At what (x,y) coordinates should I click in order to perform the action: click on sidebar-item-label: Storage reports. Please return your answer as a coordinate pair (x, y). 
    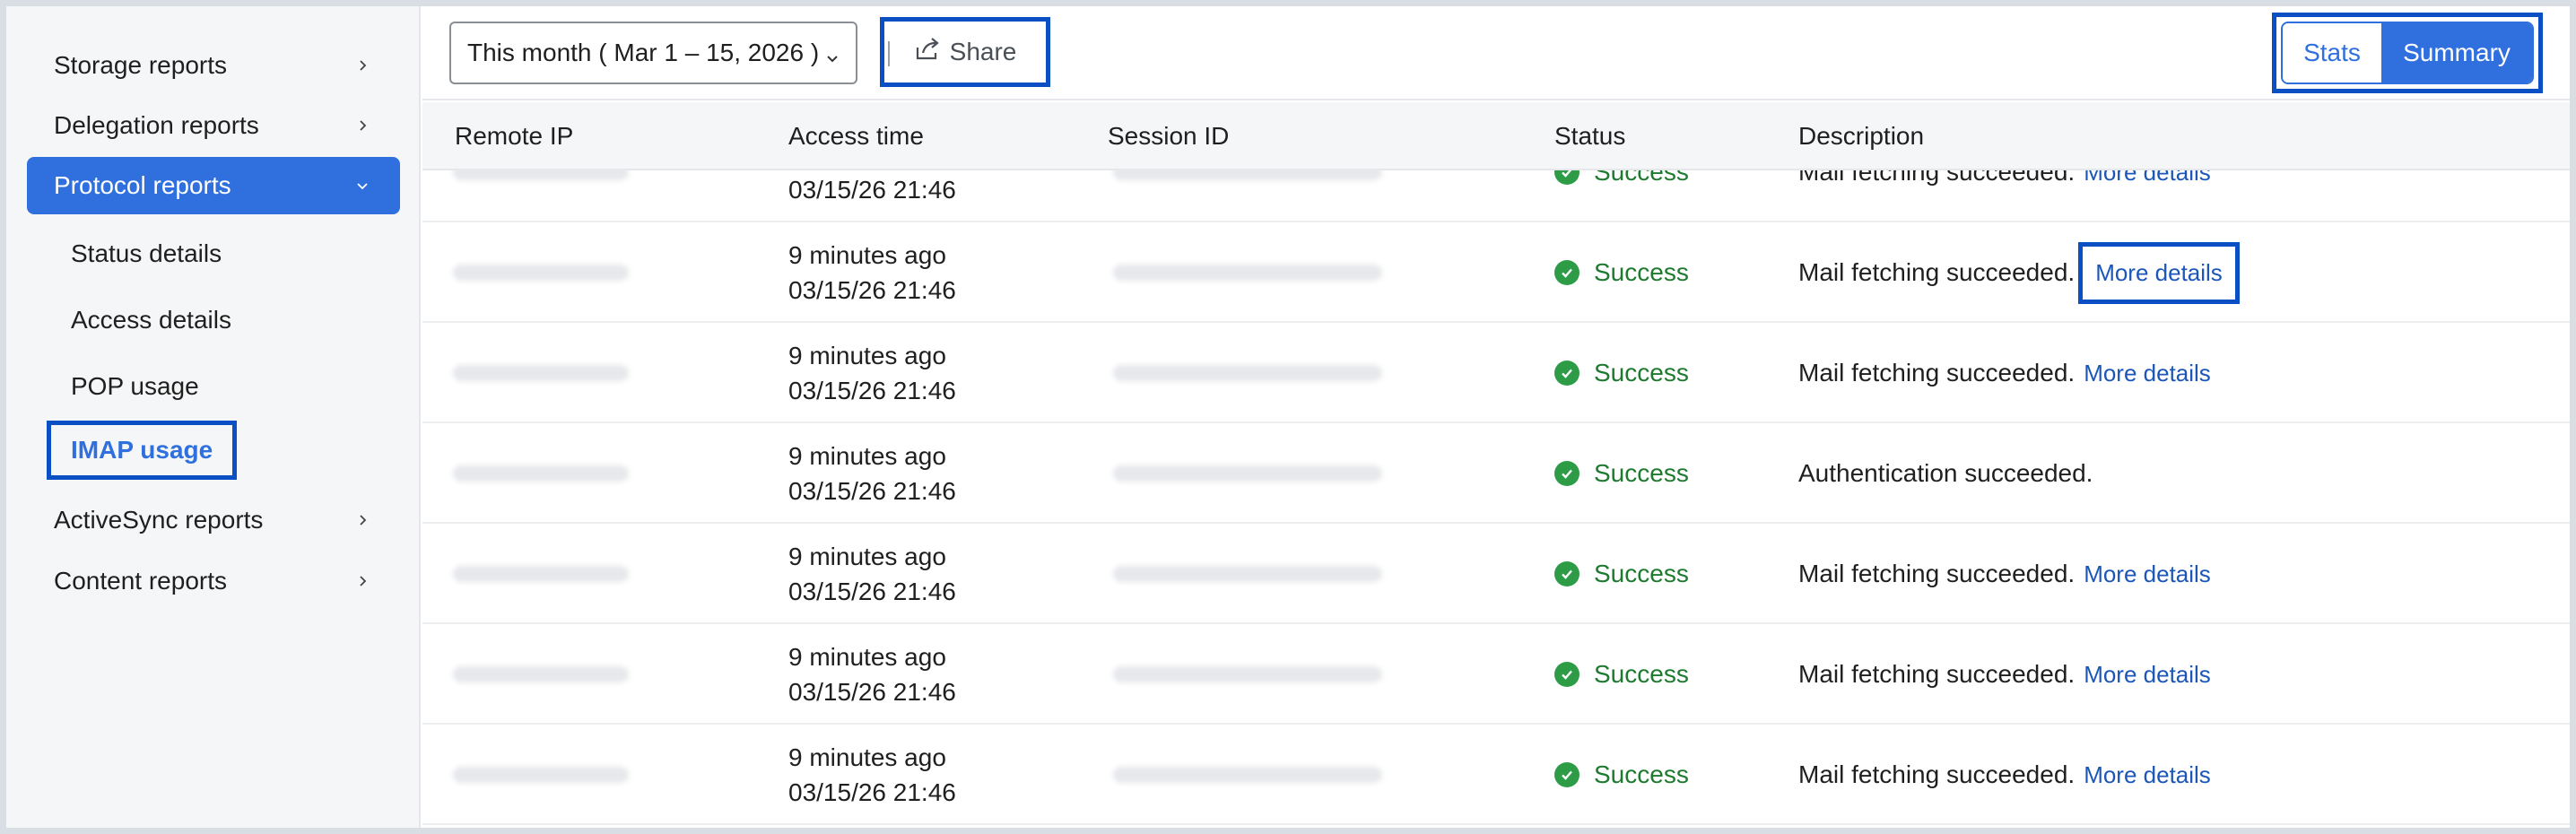
    Looking at the image, I should click on (140, 65).